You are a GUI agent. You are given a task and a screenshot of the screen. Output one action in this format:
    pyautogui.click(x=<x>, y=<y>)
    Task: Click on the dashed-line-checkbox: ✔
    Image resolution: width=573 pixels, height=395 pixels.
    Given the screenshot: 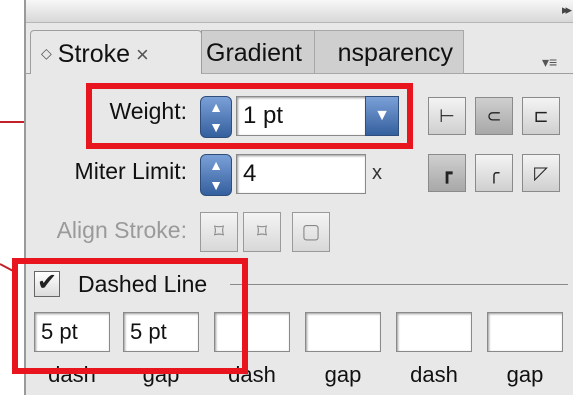 What is the action you would take?
    pyautogui.click(x=47, y=284)
    